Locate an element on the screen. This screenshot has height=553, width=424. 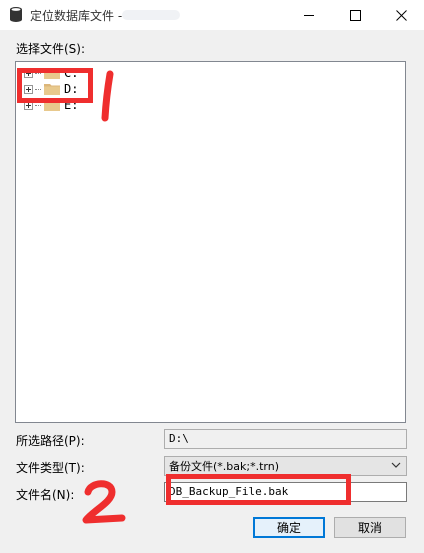
redacted-title-text is located at coordinates (151, 15).